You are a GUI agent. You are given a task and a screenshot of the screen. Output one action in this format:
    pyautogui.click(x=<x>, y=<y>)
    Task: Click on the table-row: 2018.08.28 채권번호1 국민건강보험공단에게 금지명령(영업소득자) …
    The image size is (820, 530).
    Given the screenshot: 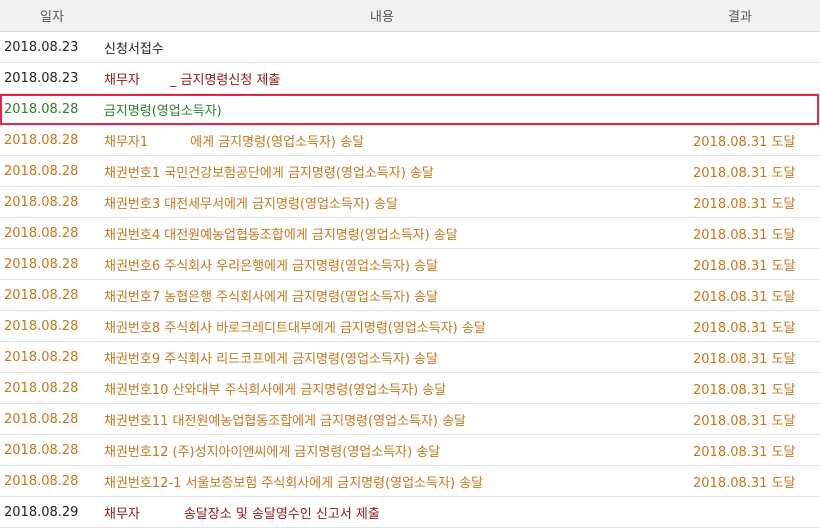 What is the action you would take?
    pyautogui.click(x=410, y=171)
    